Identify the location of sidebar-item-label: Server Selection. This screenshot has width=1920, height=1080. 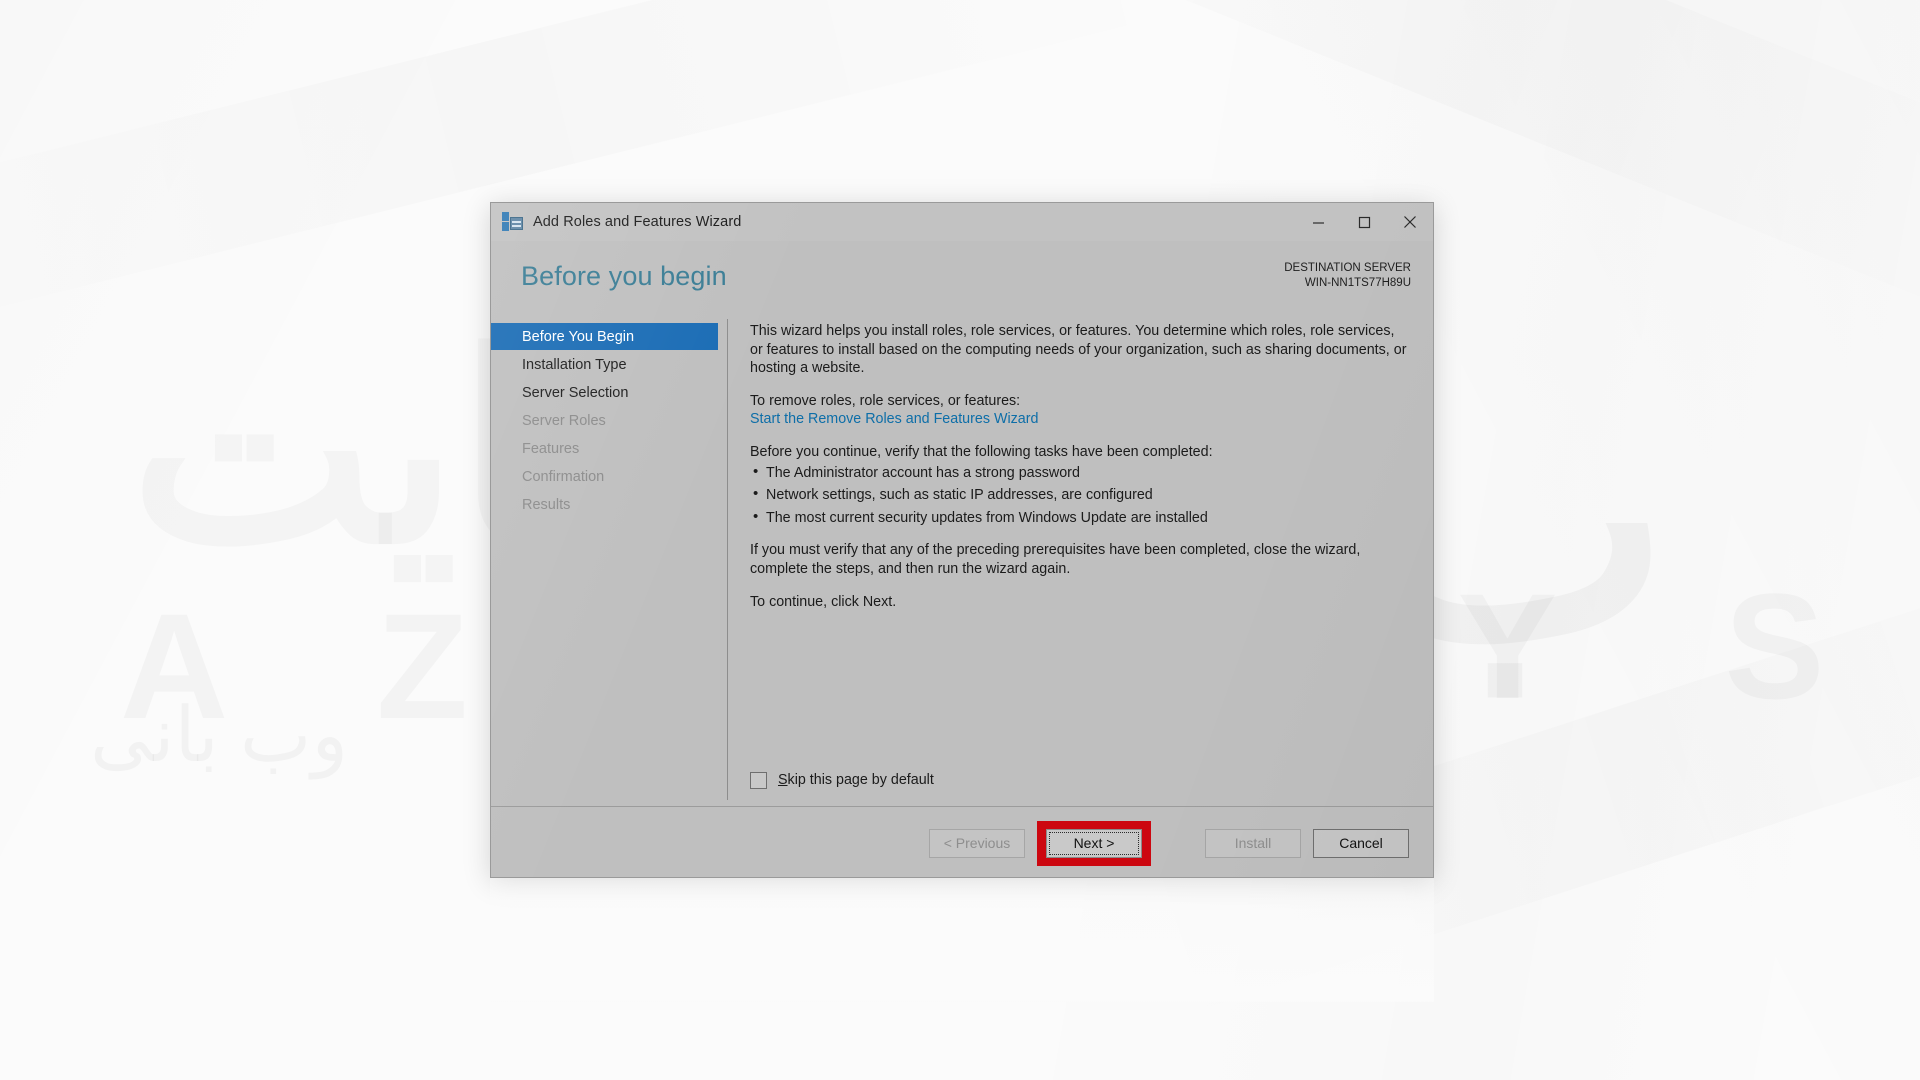
(575, 392).